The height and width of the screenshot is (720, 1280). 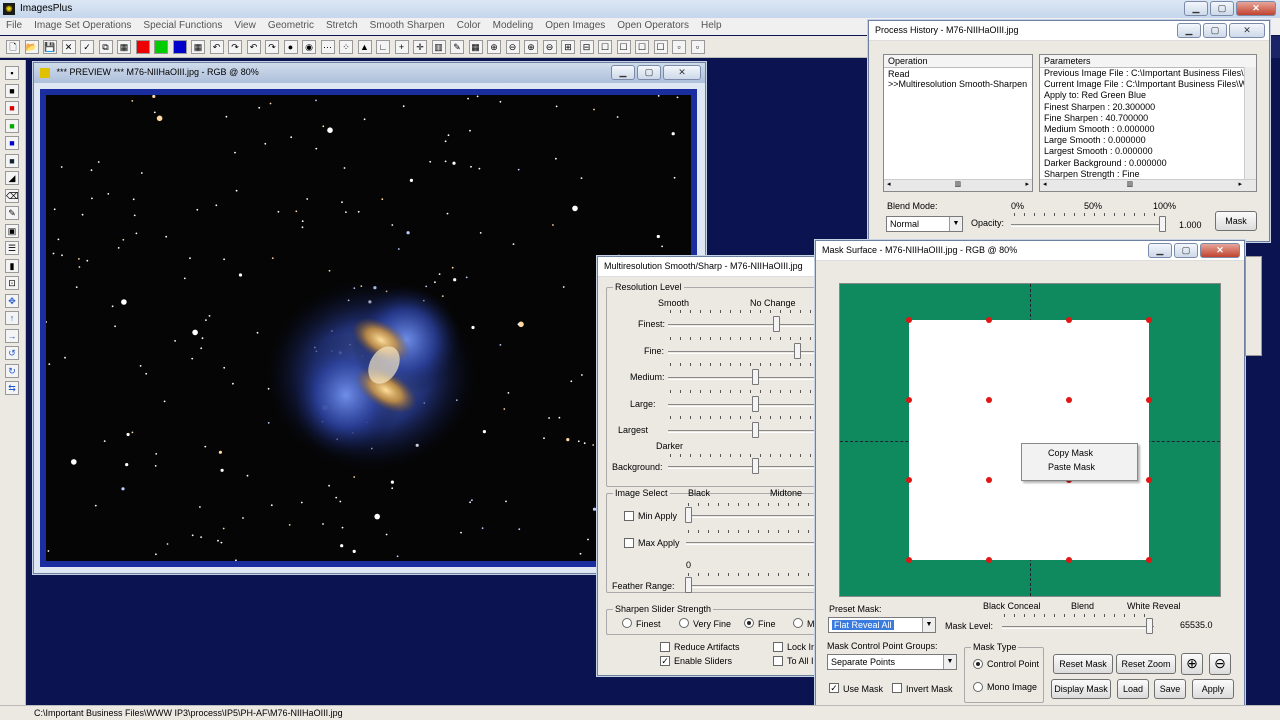 I want to click on max-apply-checkbox, so click(x=629, y=543).